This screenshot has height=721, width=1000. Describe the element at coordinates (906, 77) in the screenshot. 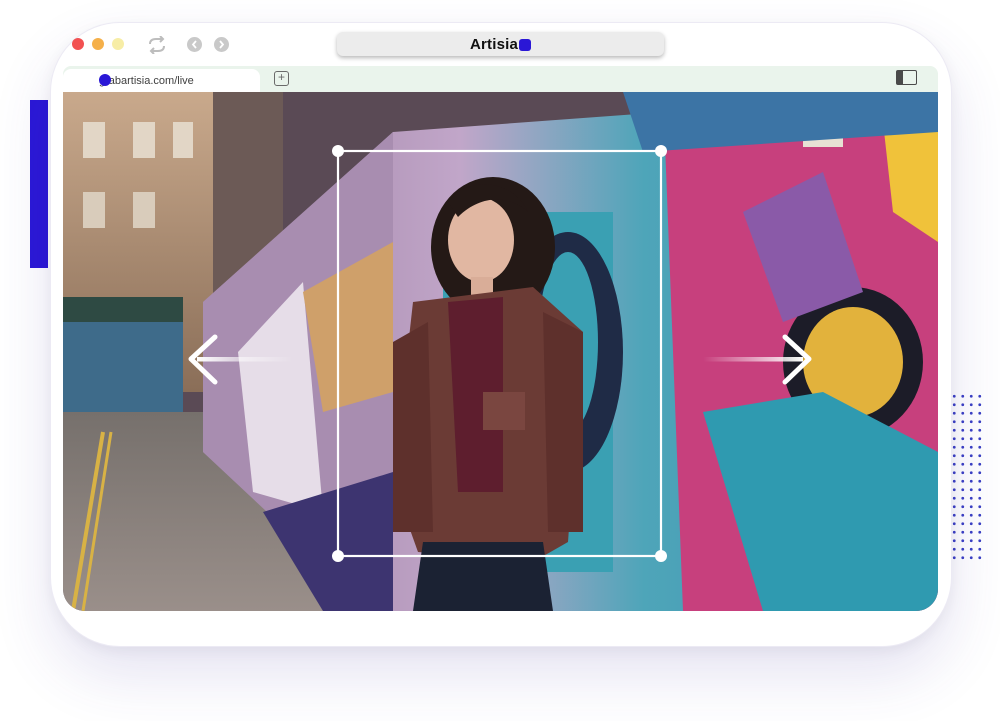

I see `sidebar-toggle-icon` at that location.